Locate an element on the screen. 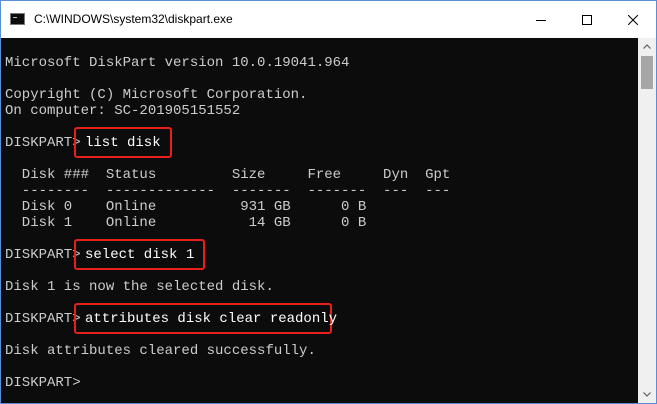 This screenshot has width=657, height=404. maximize-button is located at coordinates (587, 19).